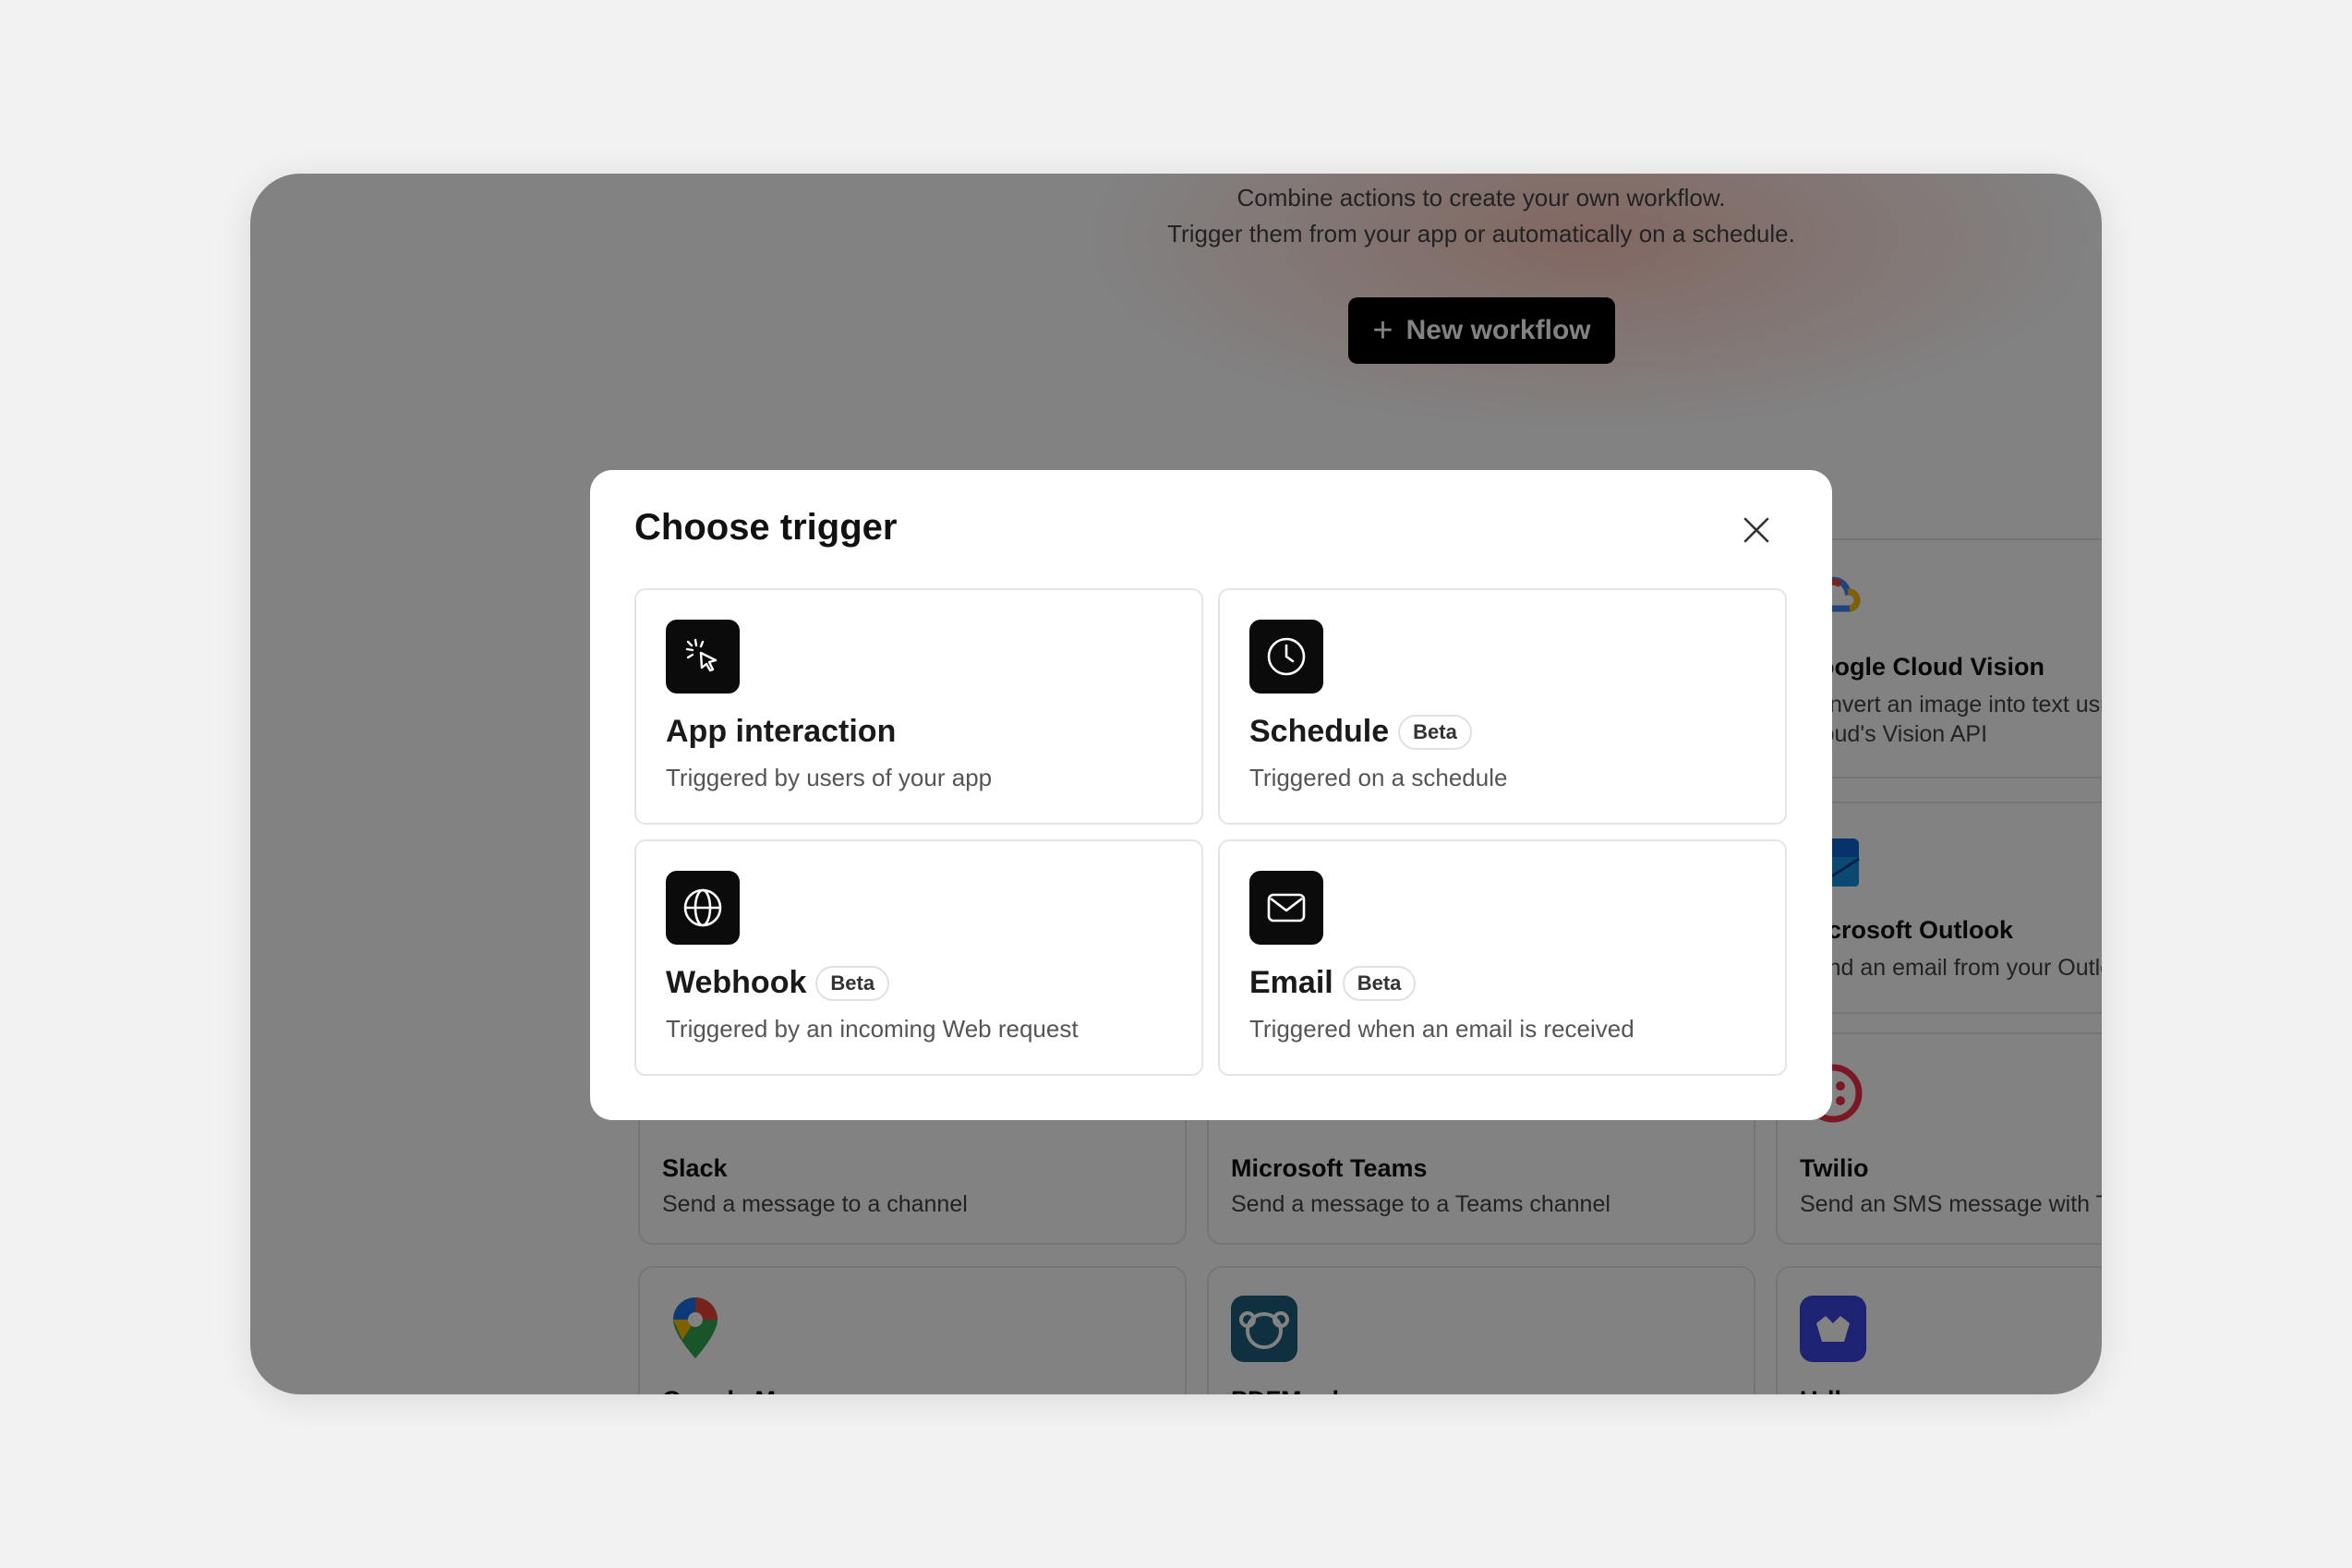  Describe the element at coordinates (1286, 908) in the screenshot. I see `mail-icon` at that location.